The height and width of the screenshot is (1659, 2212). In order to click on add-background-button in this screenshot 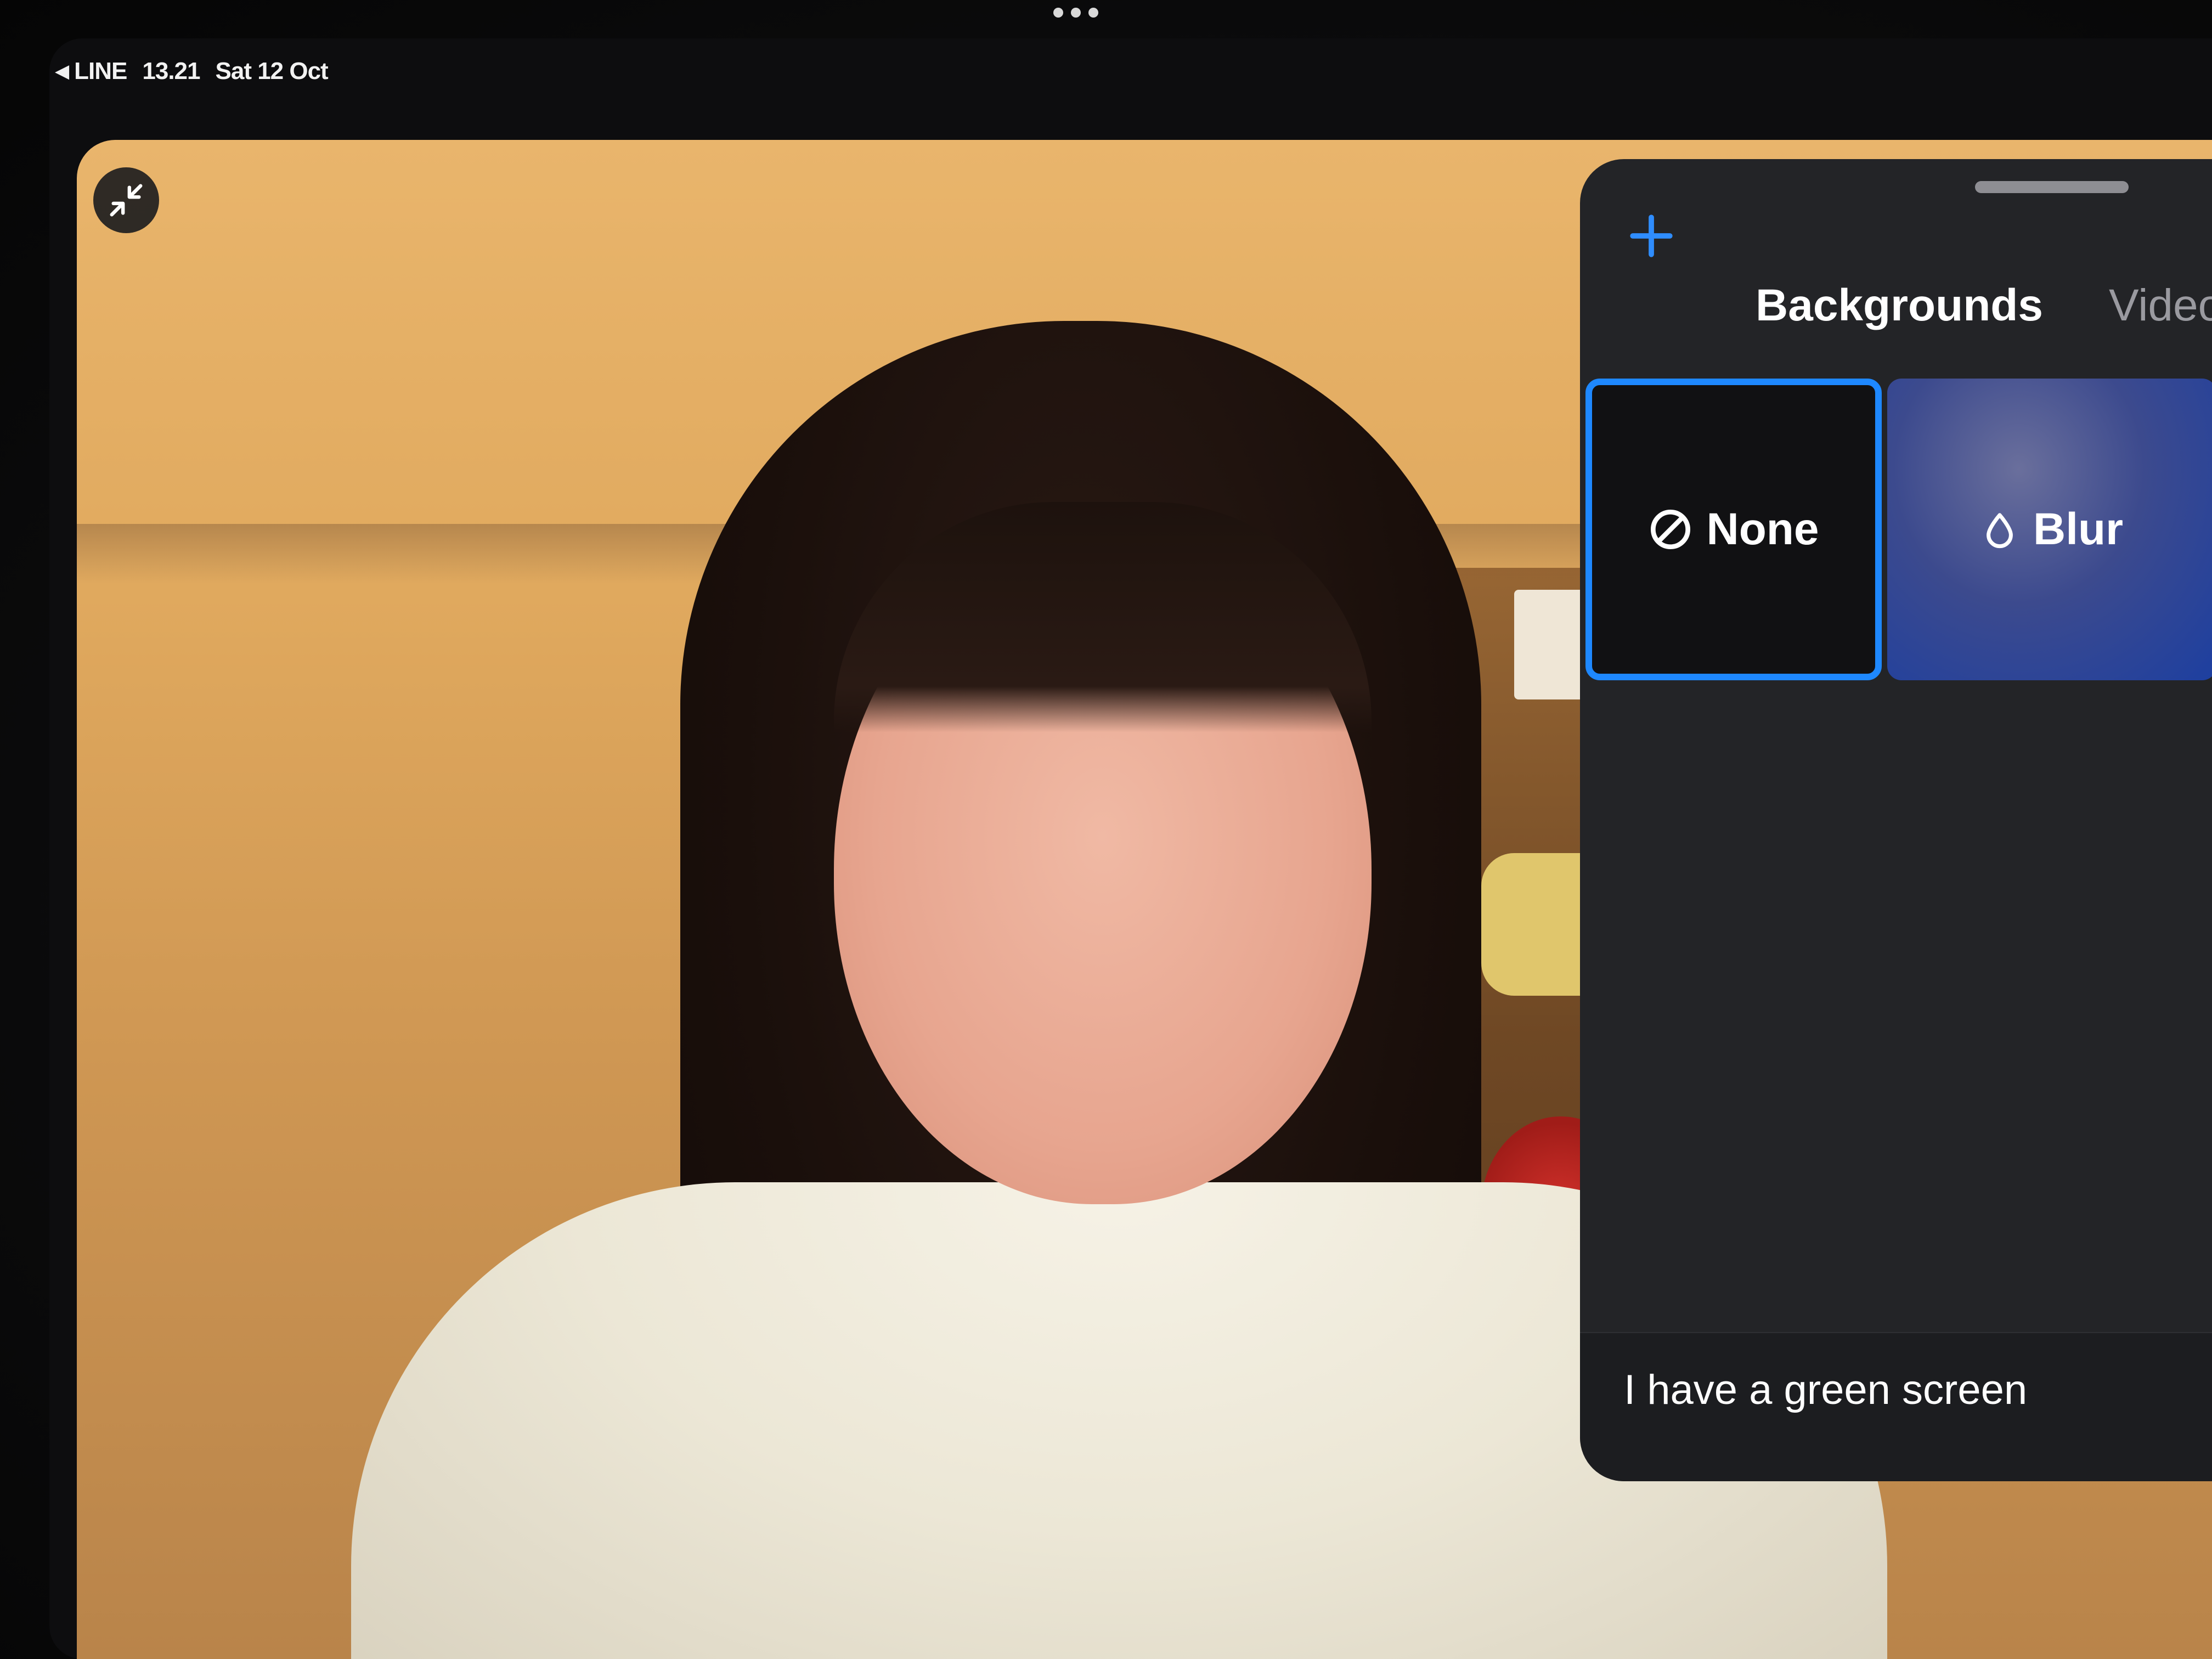, I will do `click(1651, 235)`.